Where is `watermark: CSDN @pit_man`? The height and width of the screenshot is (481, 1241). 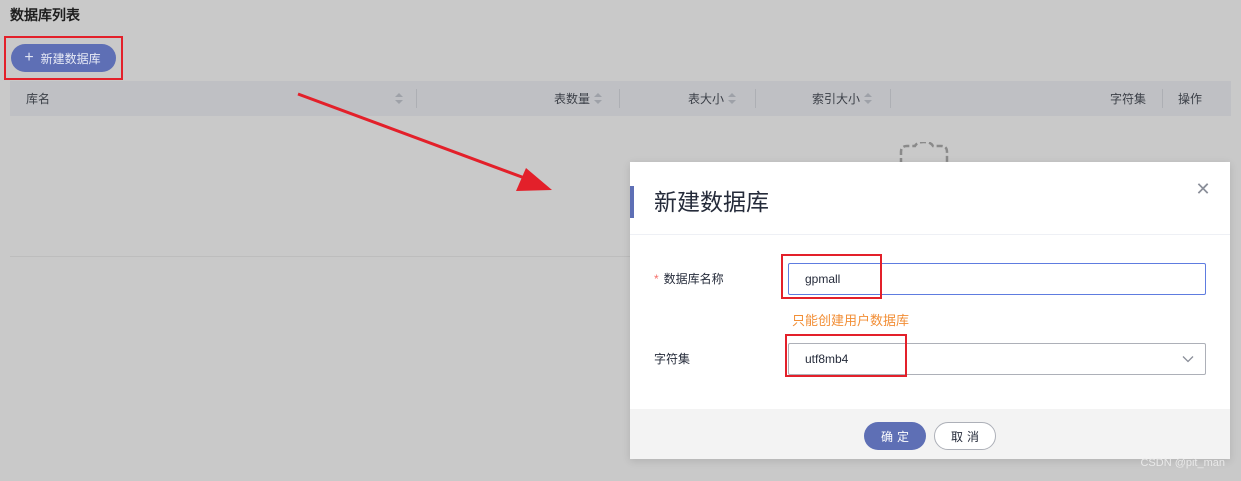
watermark: CSDN @pit_man is located at coordinates (1182, 463).